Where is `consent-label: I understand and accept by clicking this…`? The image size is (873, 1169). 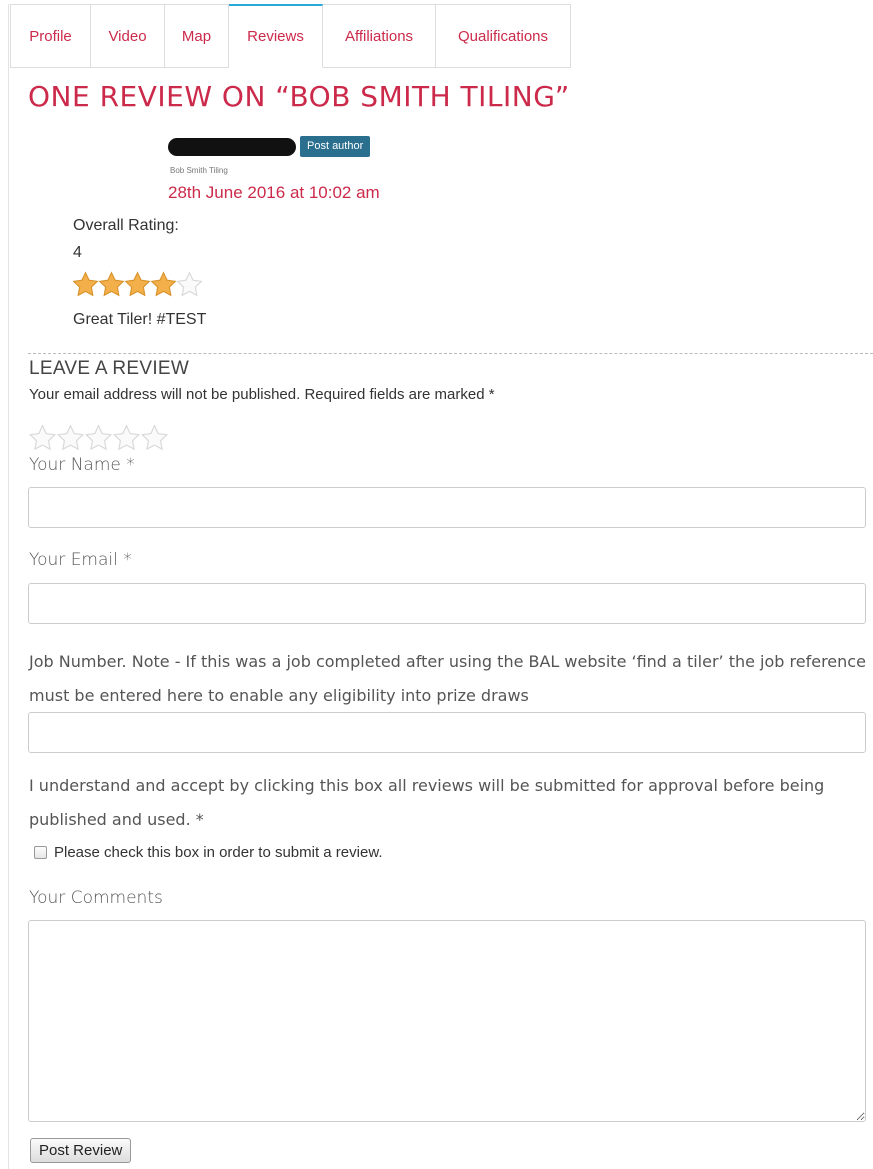
consent-label: I understand and accept by clicking this… is located at coordinates (427, 802).